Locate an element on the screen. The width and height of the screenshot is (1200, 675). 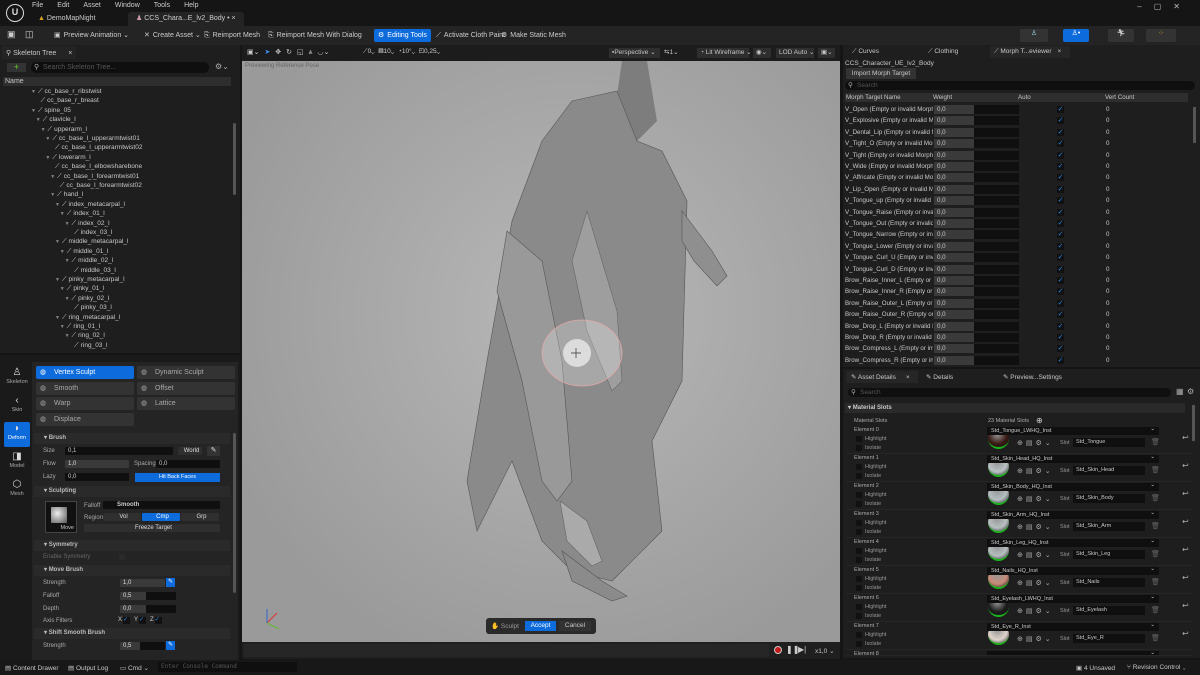
material-dropdown: Std_Eyelash_LWHQ_Inst is located at coordinates (1073, 598).